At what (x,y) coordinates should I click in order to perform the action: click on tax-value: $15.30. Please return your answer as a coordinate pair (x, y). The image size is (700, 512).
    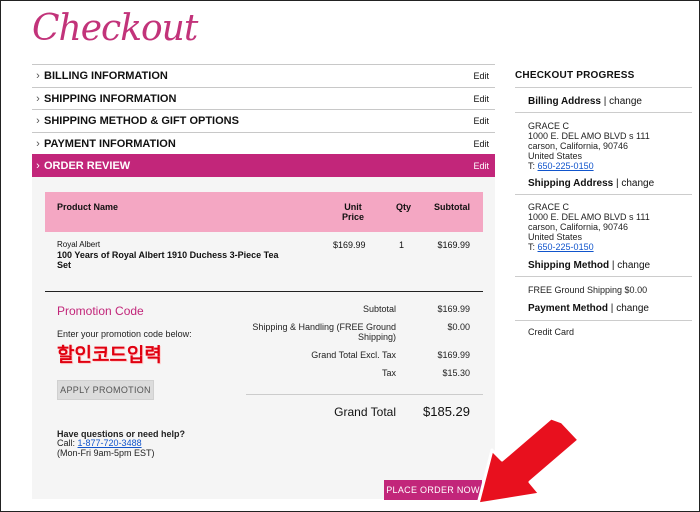
    Looking at the image, I should click on (456, 373).